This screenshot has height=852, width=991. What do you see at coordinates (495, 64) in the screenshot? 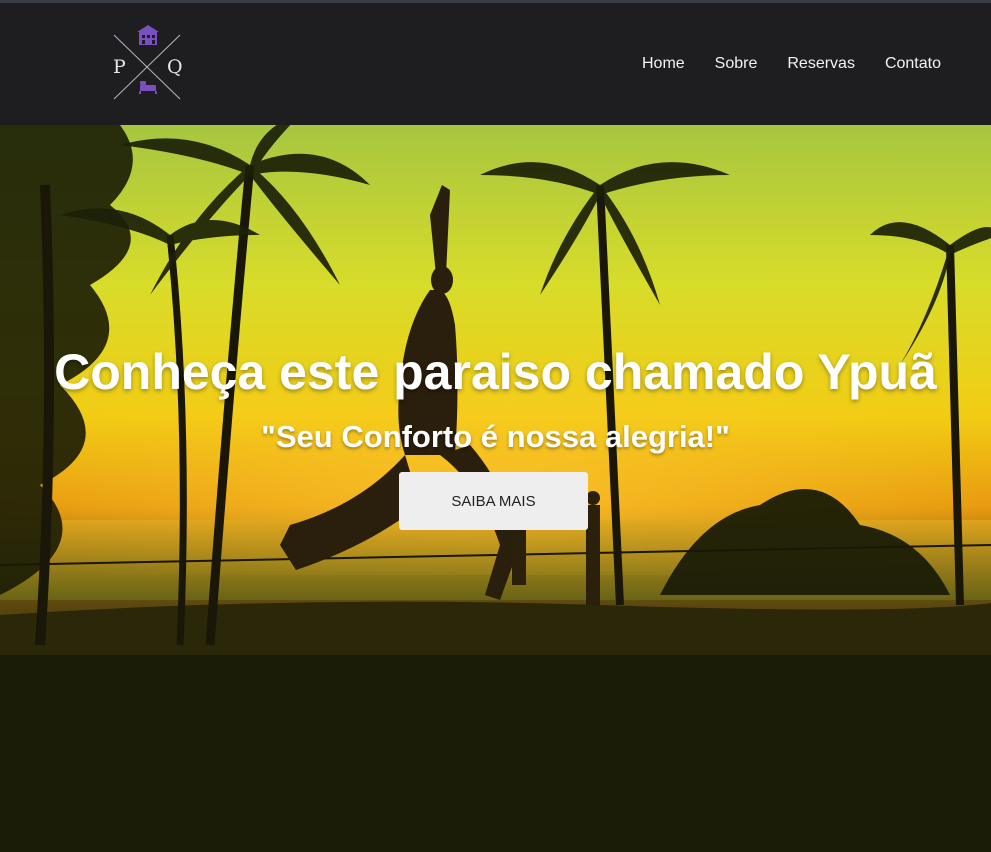
I see `site-header: P Q Home Sobre Reservas Contato` at bounding box center [495, 64].